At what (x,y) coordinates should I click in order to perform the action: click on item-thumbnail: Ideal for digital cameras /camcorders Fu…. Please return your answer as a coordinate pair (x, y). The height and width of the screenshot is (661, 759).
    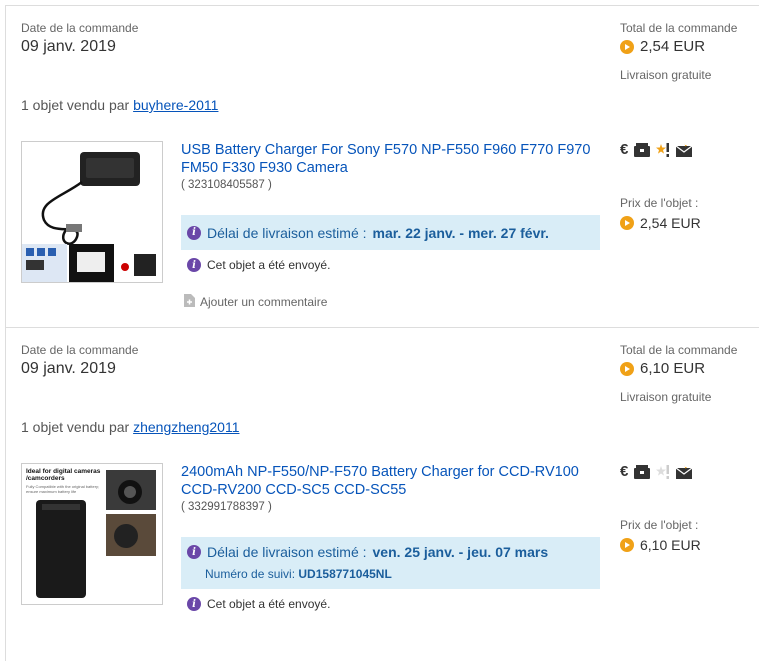
    Looking at the image, I should click on (92, 534).